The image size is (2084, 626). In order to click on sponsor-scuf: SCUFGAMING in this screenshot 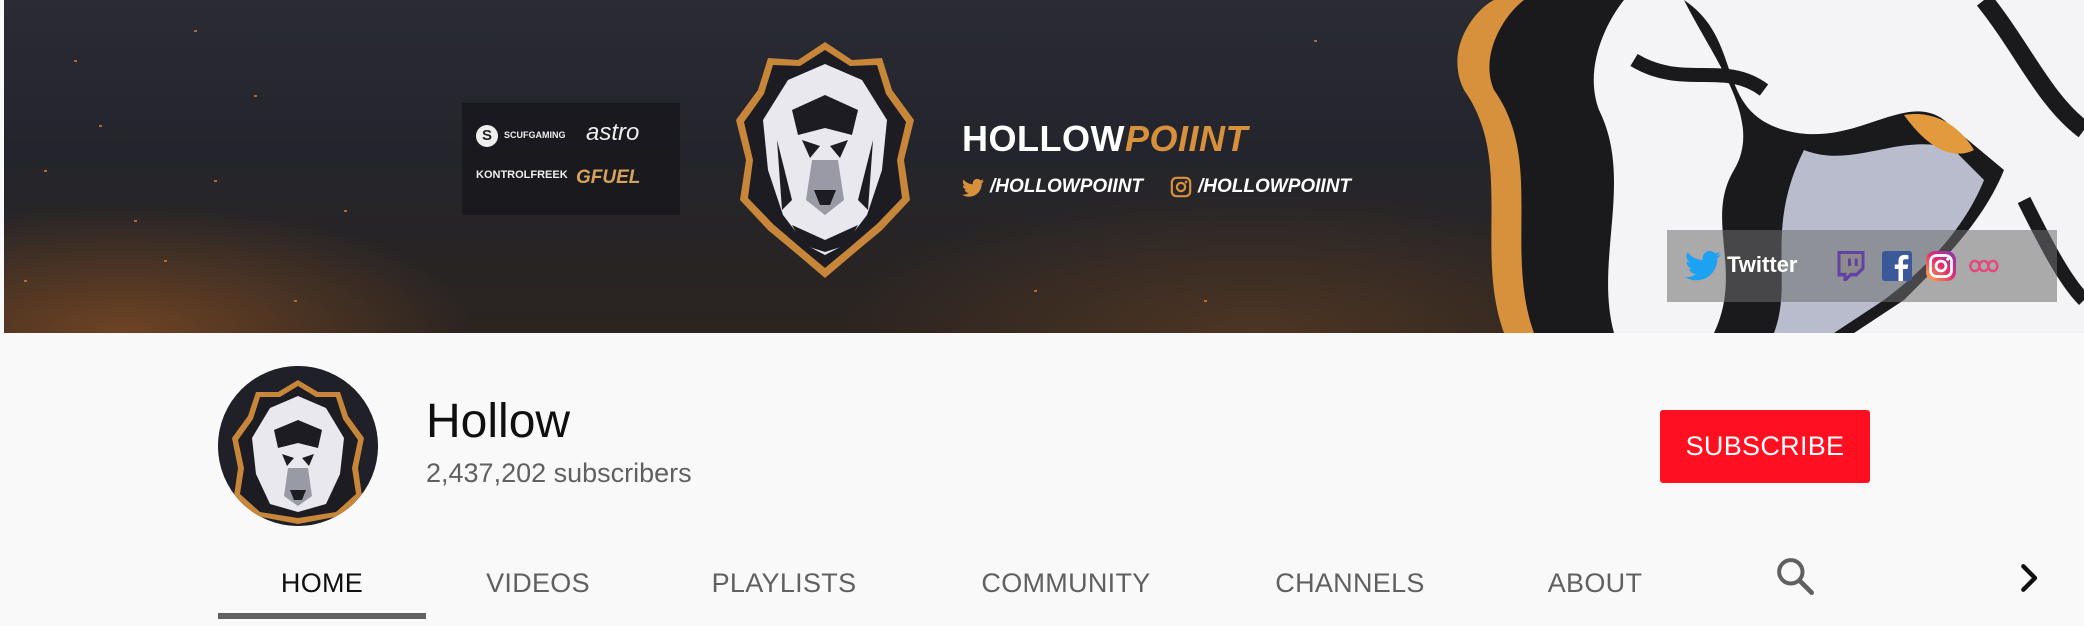, I will do `click(535, 135)`.